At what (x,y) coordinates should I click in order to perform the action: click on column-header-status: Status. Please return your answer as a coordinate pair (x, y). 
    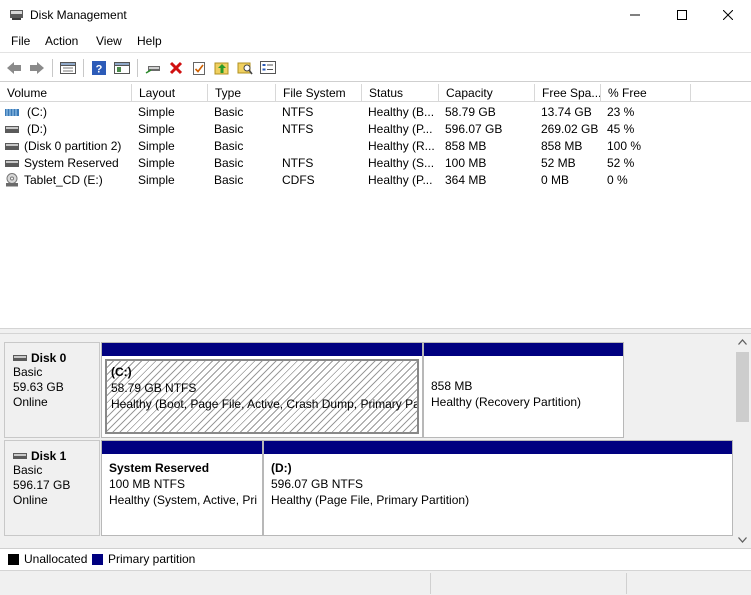
    Looking at the image, I should click on (400, 93).